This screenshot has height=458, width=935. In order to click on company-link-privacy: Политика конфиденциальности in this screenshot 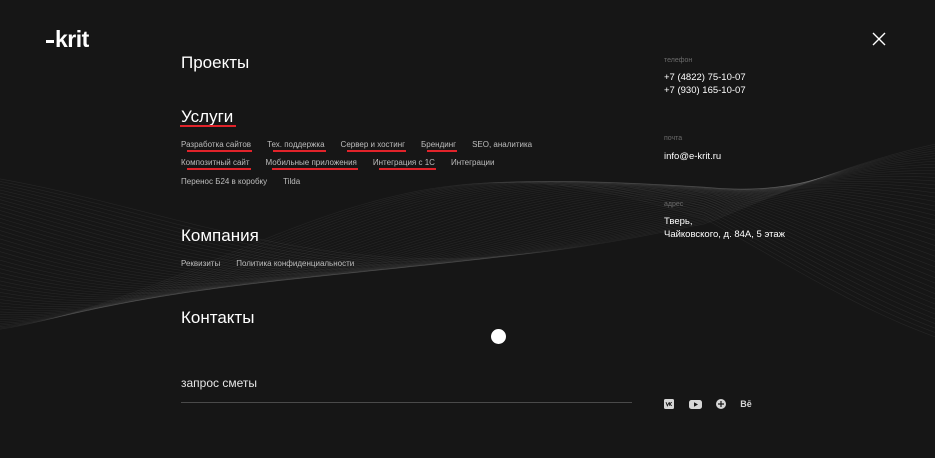, I will do `click(295, 263)`.